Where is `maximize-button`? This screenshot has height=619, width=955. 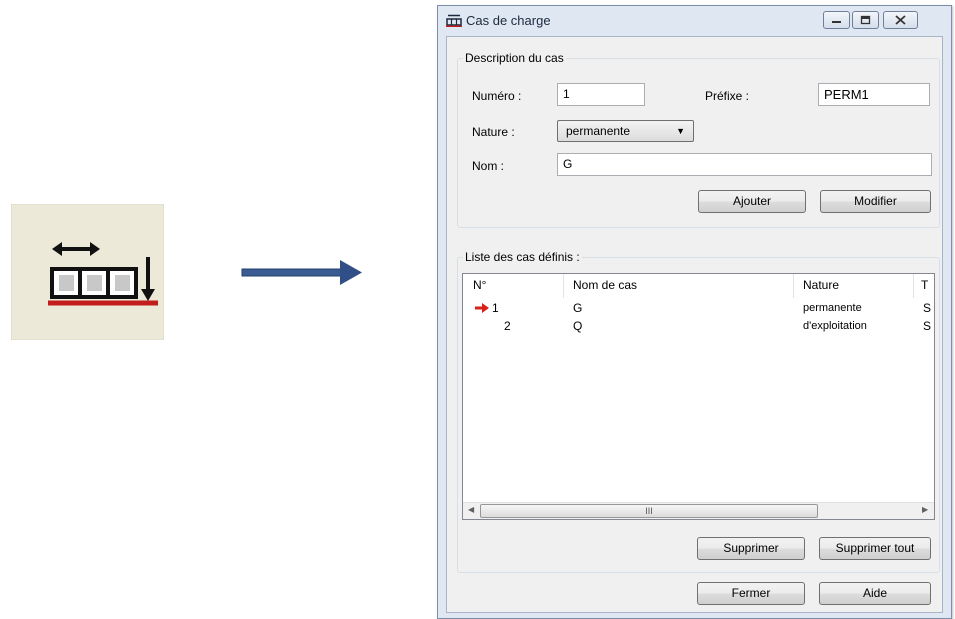
maximize-button is located at coordinates (865, 20).